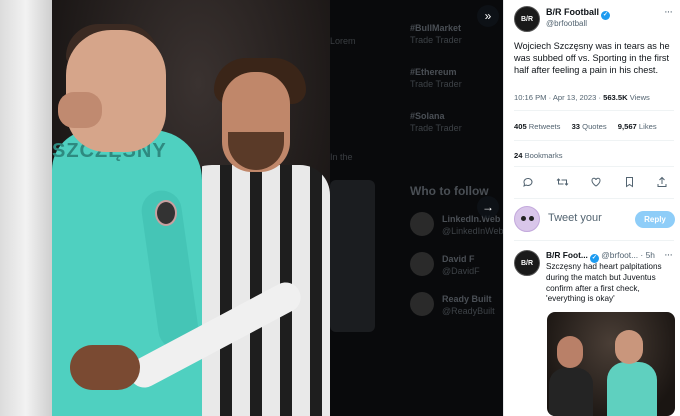  Describe the element at coordinates (116, 91) in the screenshot. I see `goalkeeper-face` at that location.